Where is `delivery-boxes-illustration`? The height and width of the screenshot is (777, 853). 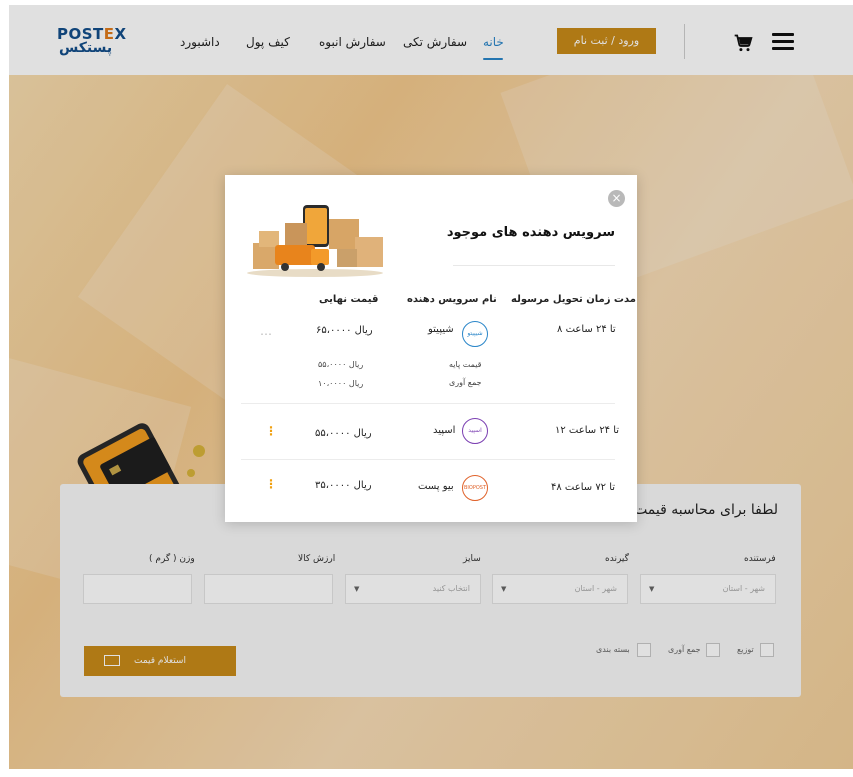 delivery-boxes-illustration is located at coordinates (315, 241).